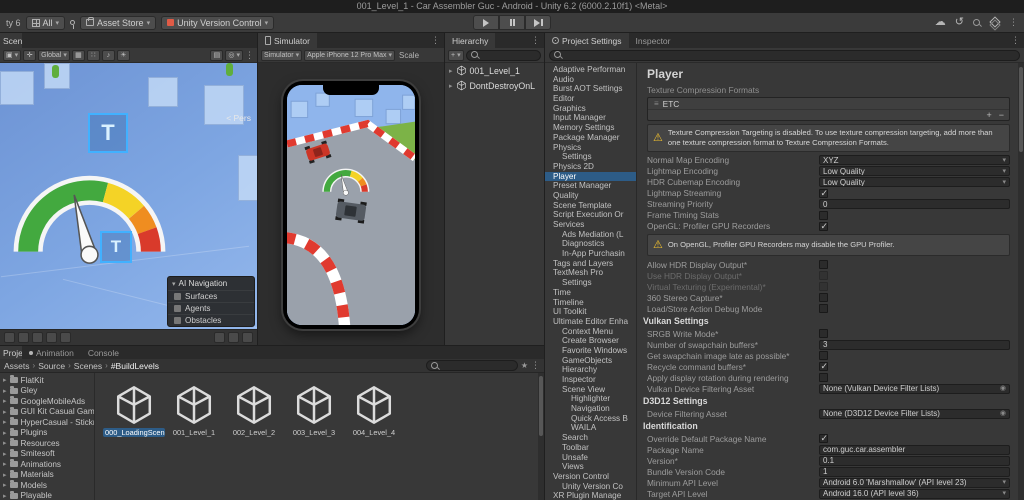 This screenshot has width=1024, height=500. Describe the element at coordinates (374, 410) in the screenshot. I see `asset-004-level-4: 004_Level_4` at that location.